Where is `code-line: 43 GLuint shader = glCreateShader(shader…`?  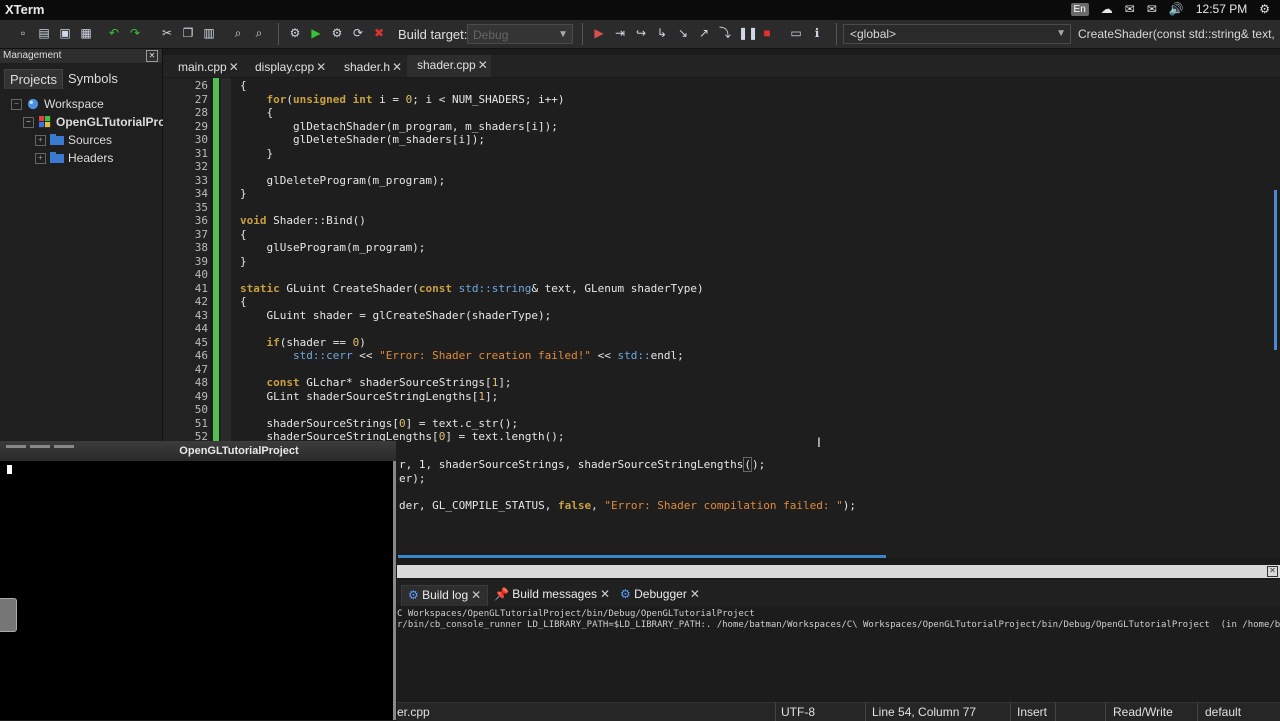
code-line: 43 GLuint shader = glCreateShader(shader… is located at coordinates (357, 316).